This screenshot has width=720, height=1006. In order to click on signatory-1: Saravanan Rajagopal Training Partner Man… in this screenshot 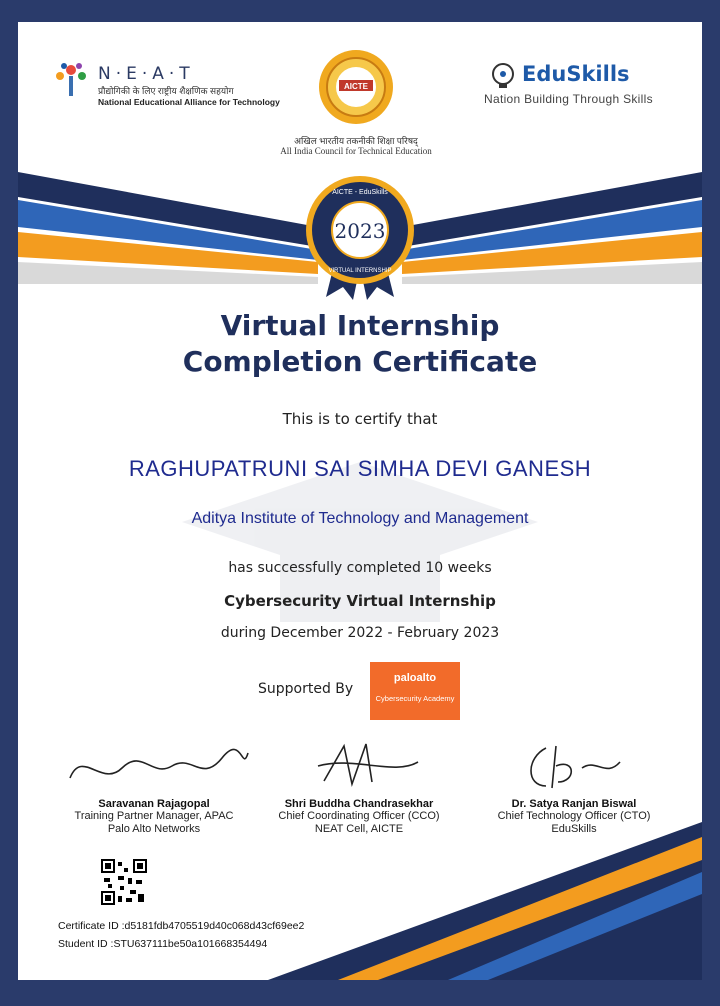, I will do `click(154, 817)`.